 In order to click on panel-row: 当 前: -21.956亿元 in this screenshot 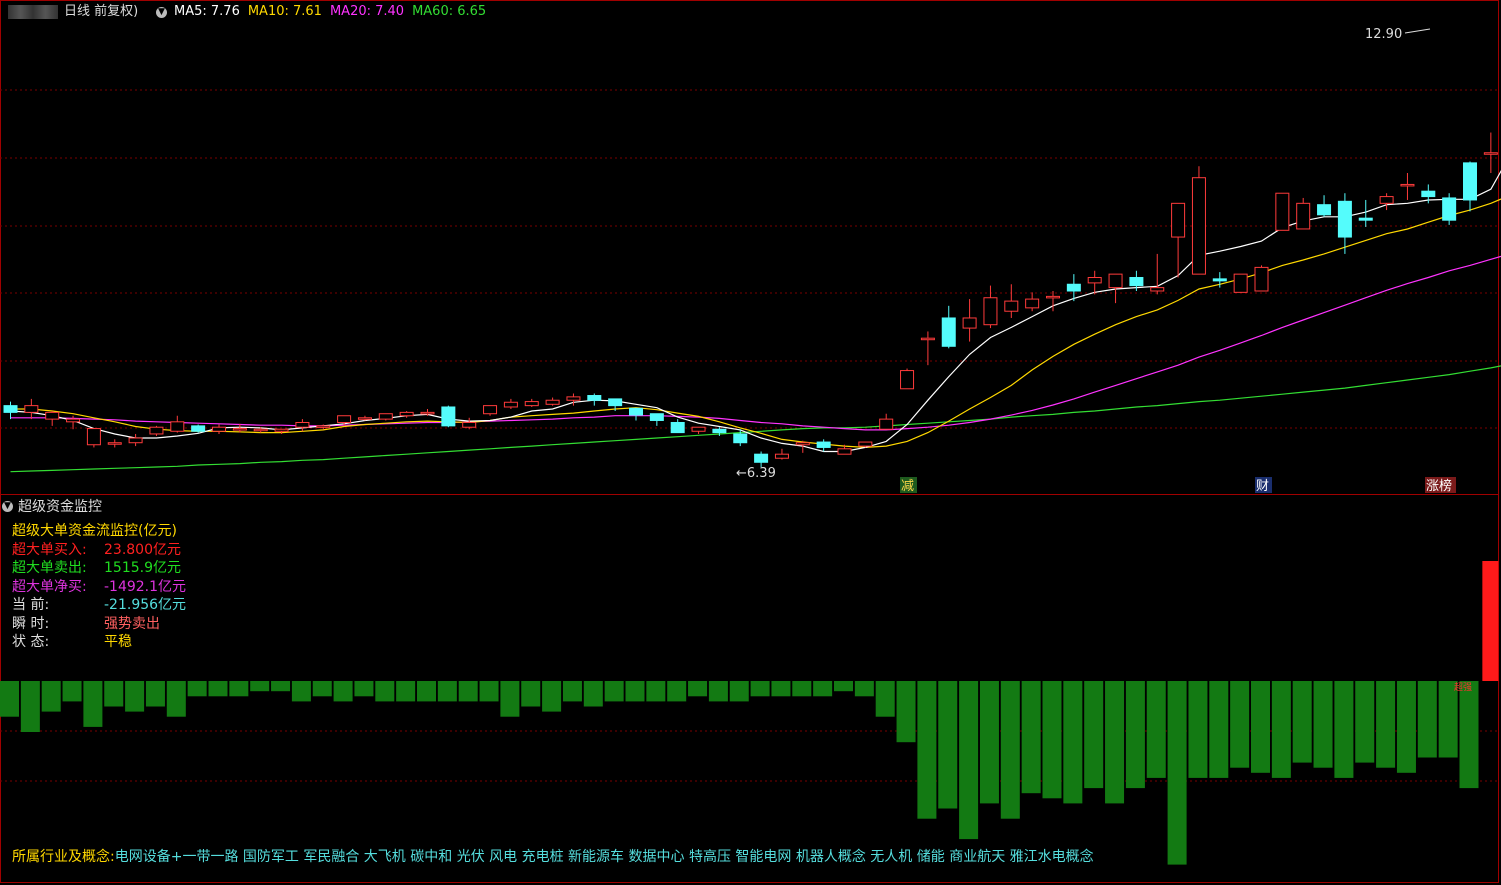, I will do `click(99, 605)`.